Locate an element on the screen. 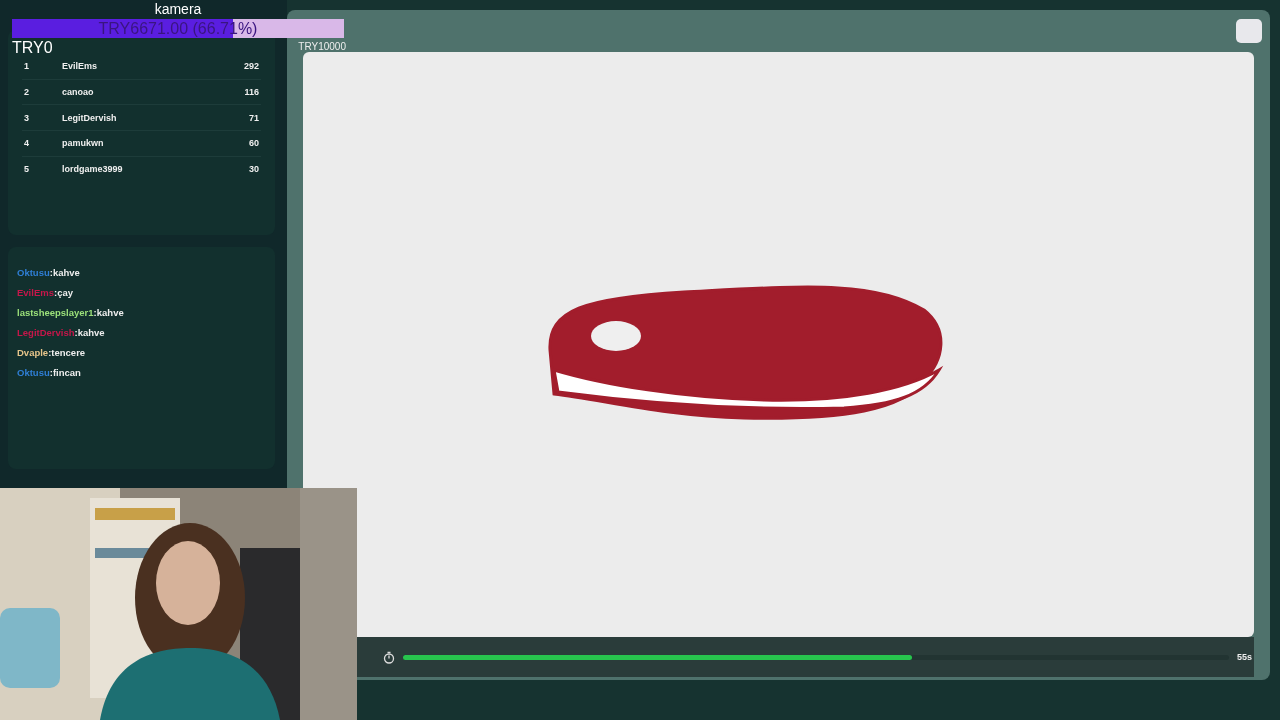 This screenshot has height=720, width=1280. player-score: 71 is located at coordinates (254, 117).